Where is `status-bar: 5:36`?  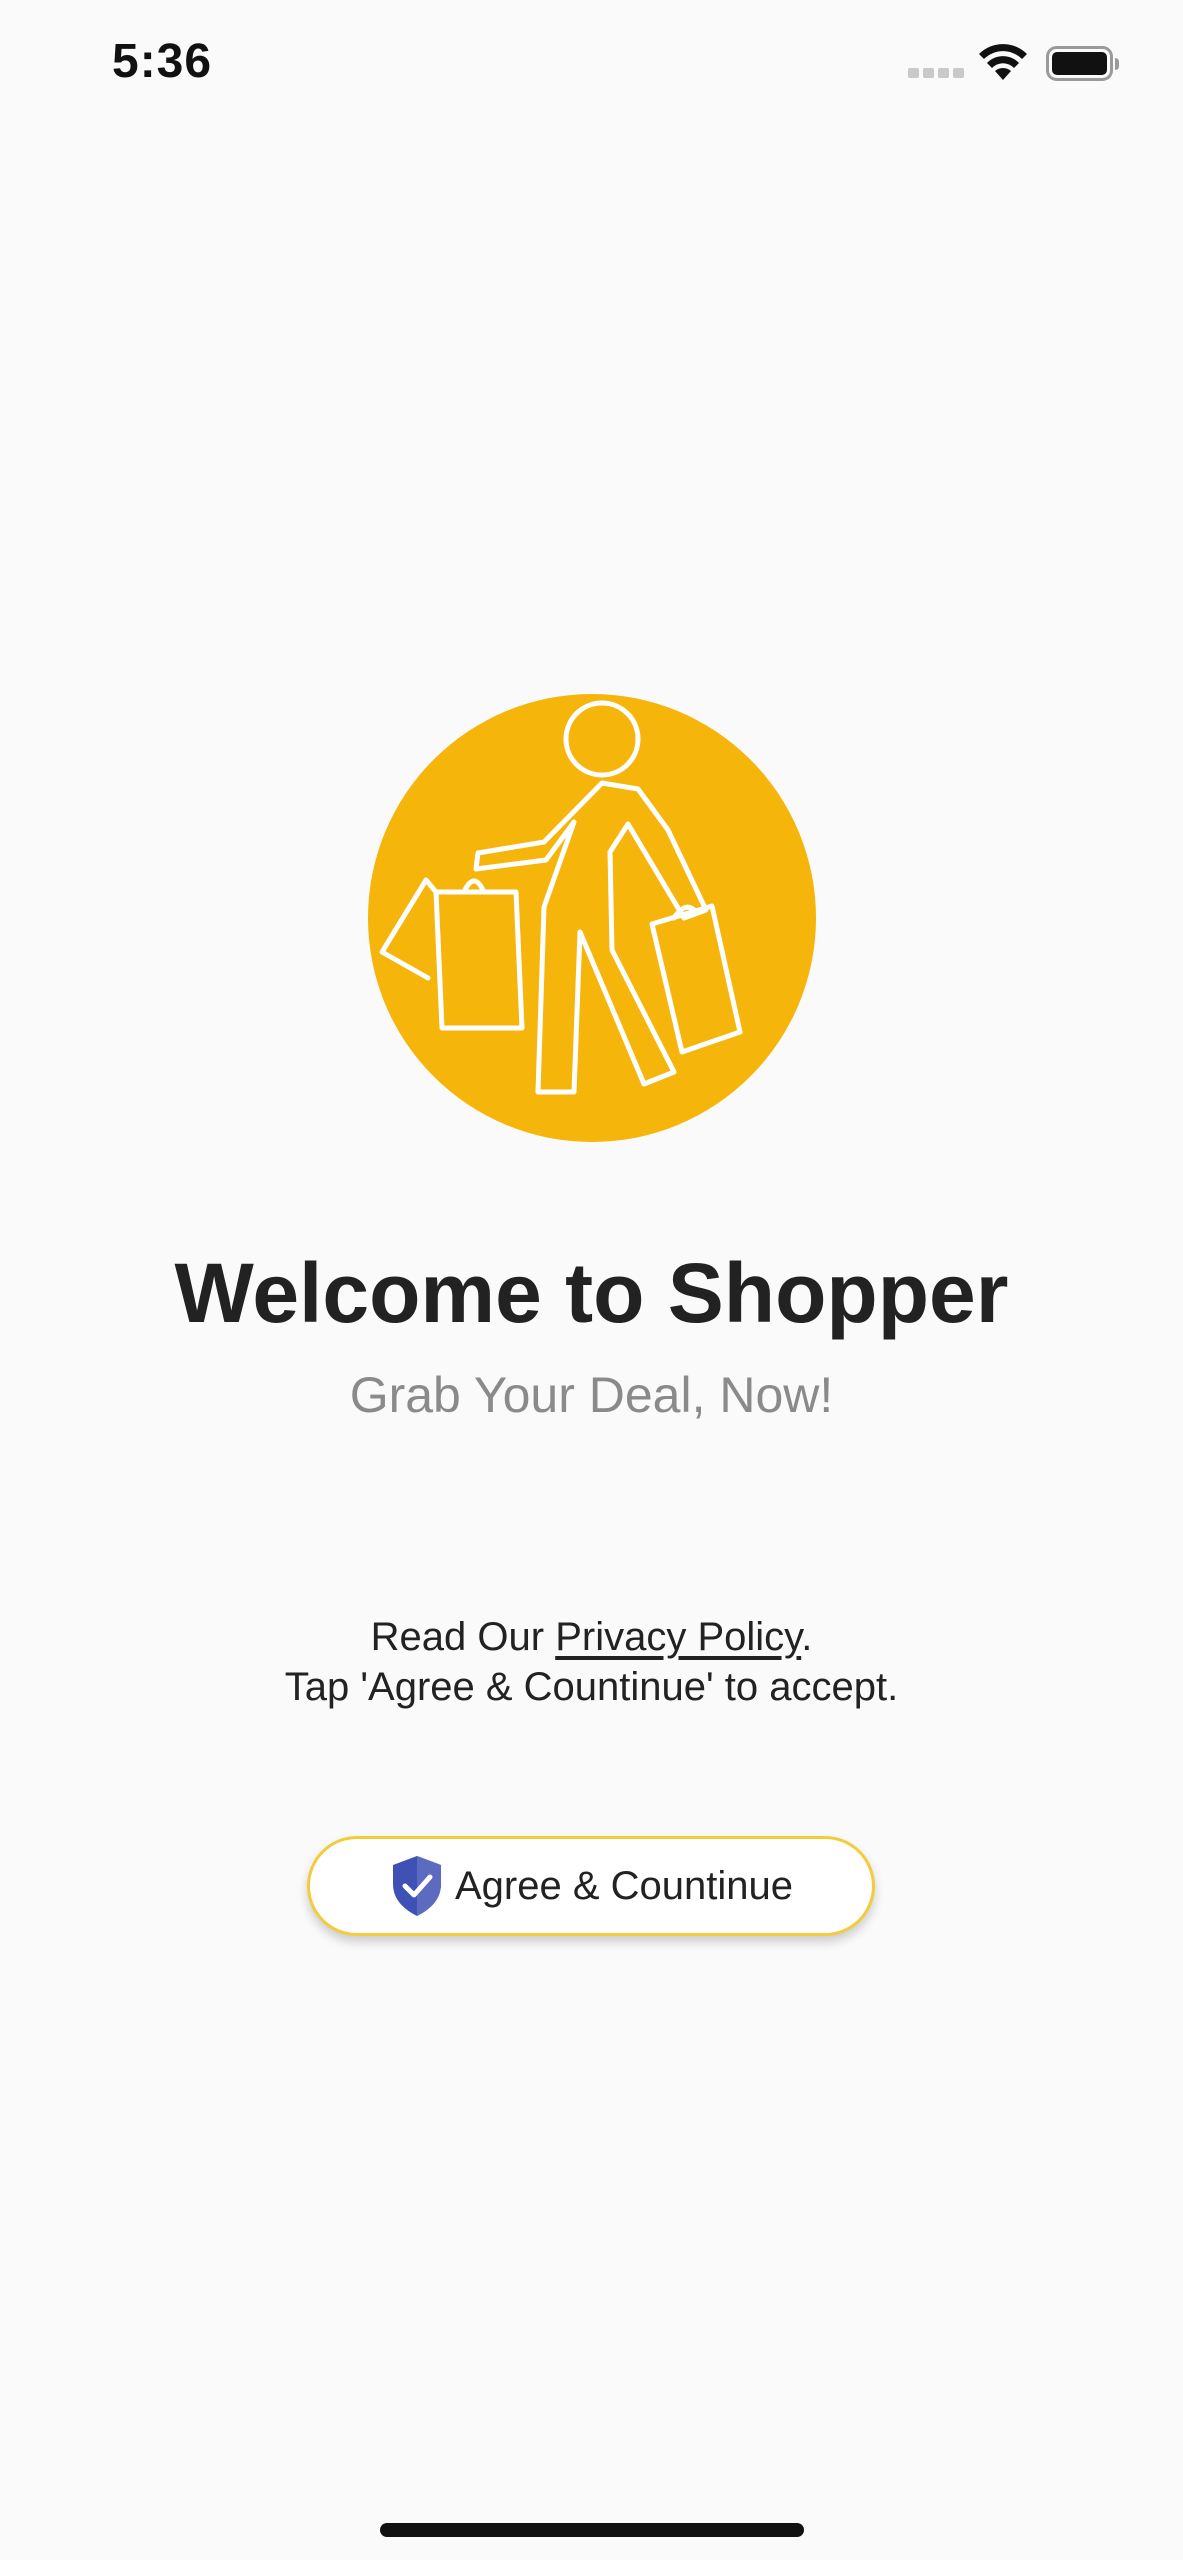 status-bar: 5:36 is located at coordinates (591, 65).